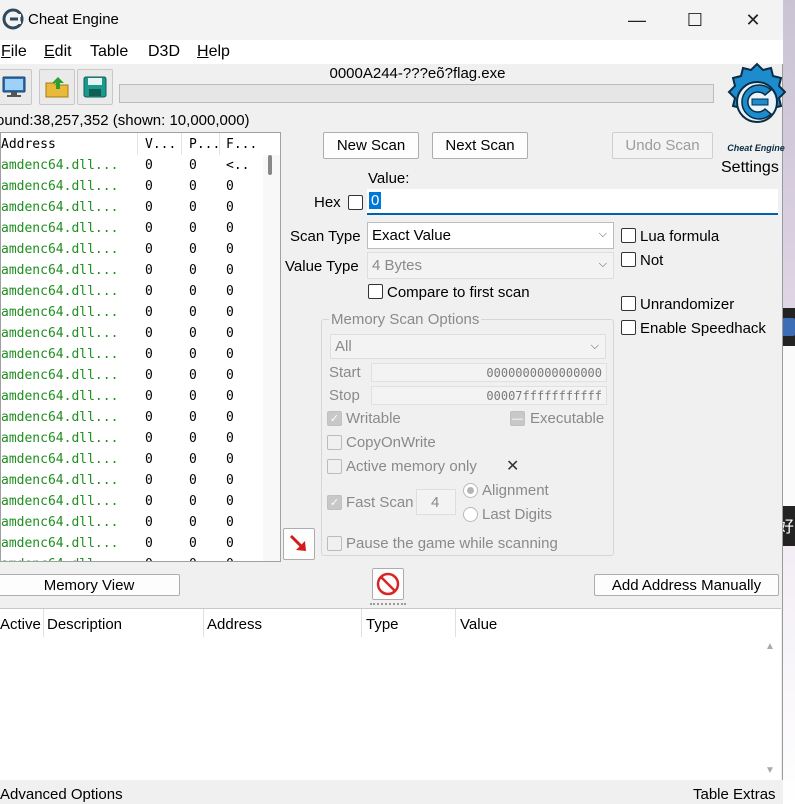  Describe the element at coordinates (470, 490) in the screenshot. I see `alignment-radio` at that location.